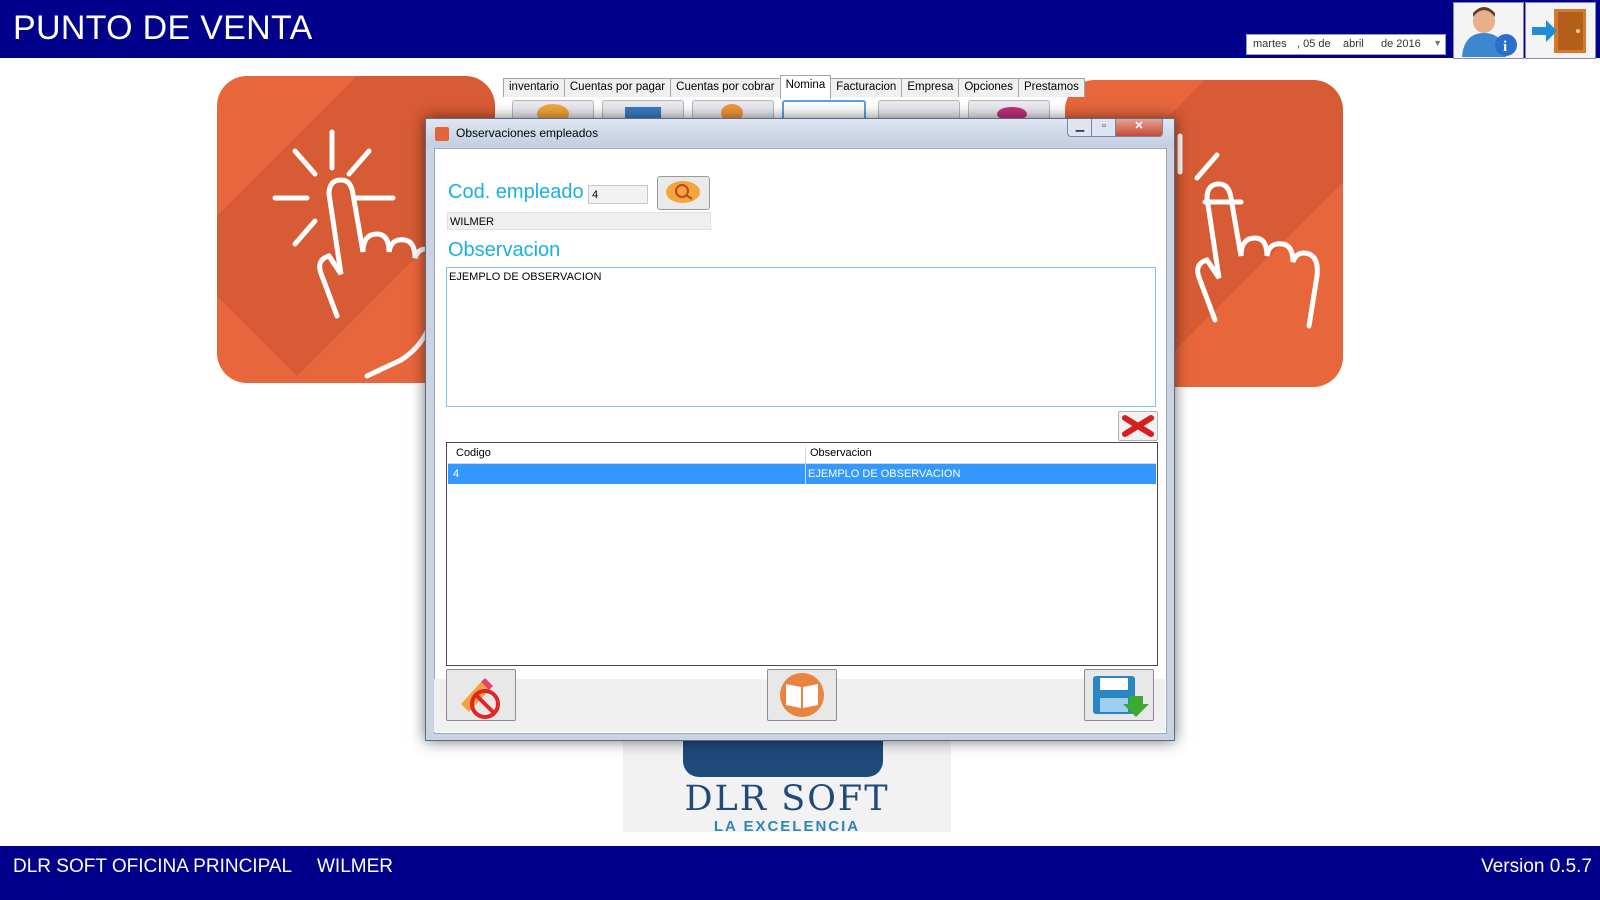 This screenshot has width=1600, height=900. I want to click on table-row: 4 EJEMPLO DE OBSERVACION, so click(802, 474).